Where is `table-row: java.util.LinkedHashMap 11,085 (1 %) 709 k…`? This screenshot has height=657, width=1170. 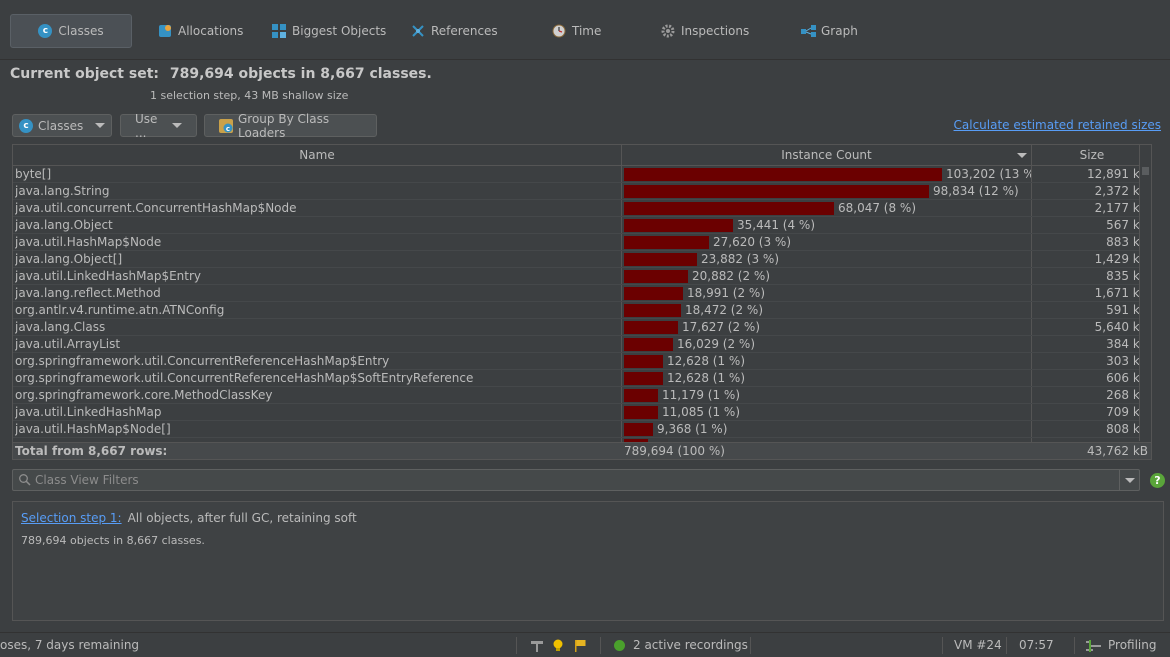 table-row: java.util.LinkedHashMap 11,085 (1 %) 709 k… is located at coordinates (582, 412).